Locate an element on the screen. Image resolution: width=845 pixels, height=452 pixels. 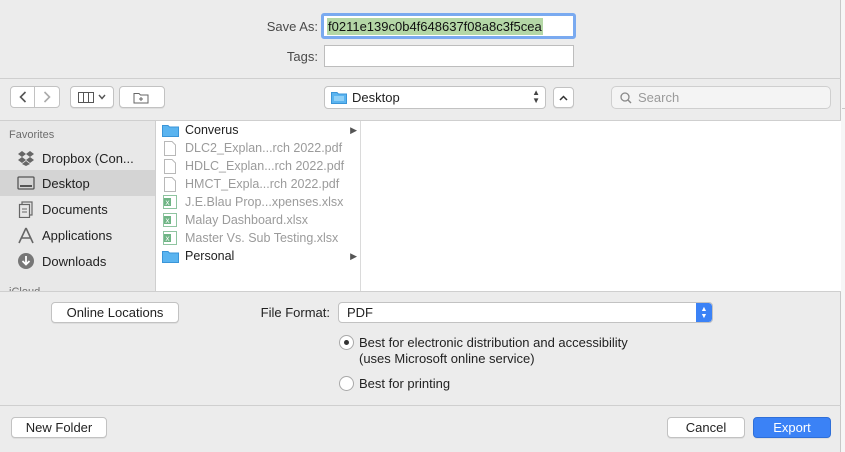
file-row: X Malay Dashboard.xlsx is located at coordinates (258, 220).